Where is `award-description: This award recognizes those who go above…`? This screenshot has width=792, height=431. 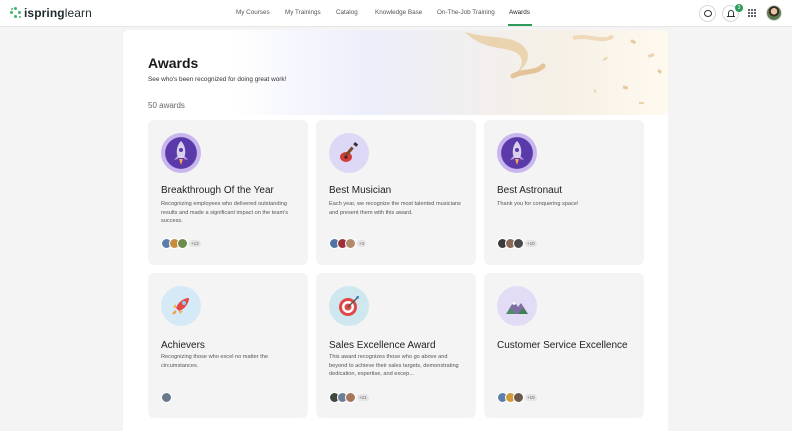 award-description: This award recognizes those who go above… is located at coordinates (394, 365).